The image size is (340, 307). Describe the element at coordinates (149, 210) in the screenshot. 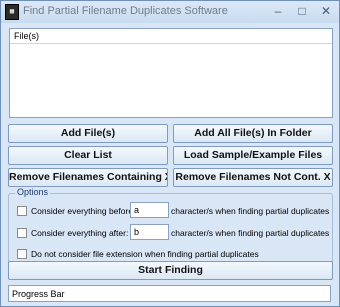

I see `before-input: a` at that location.